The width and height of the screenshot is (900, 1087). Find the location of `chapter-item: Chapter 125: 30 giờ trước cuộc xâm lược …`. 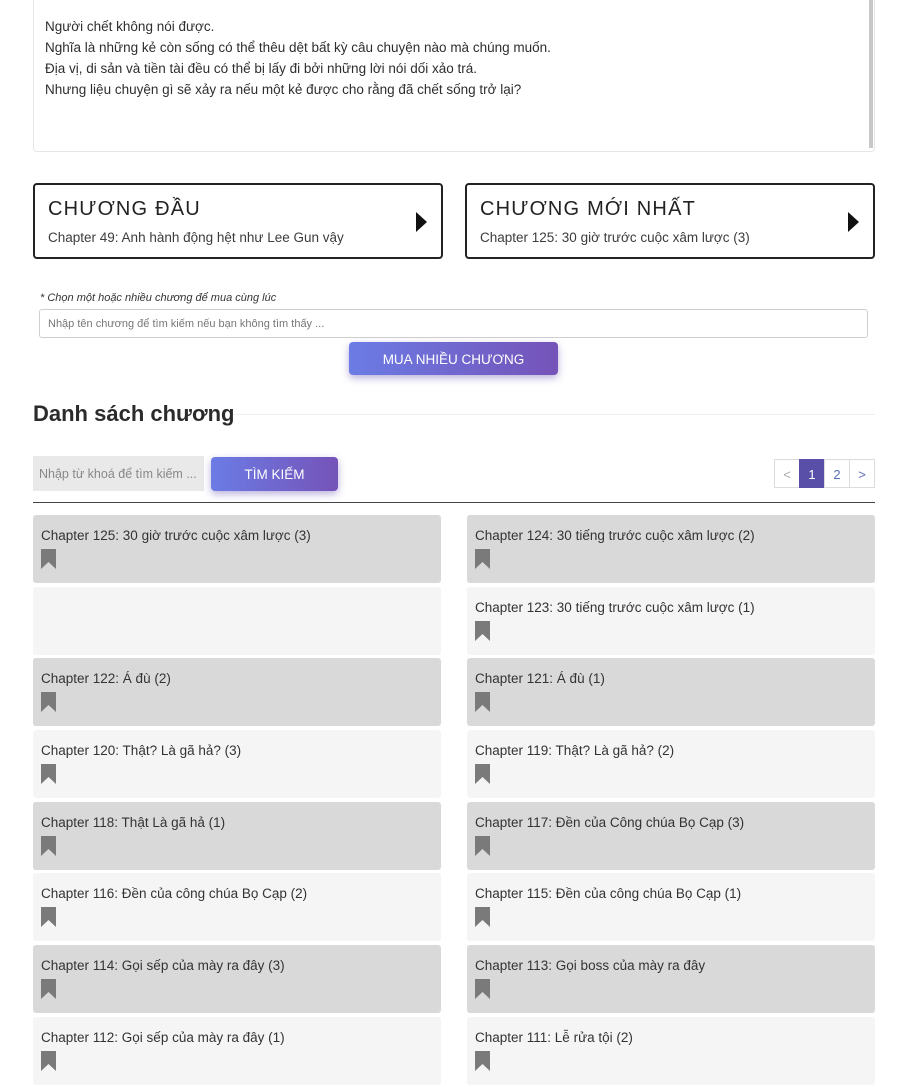

chapter-item: Chapter 125: 30 giờ trước cuộc xâm lược … is located at coordinates (237, 549).